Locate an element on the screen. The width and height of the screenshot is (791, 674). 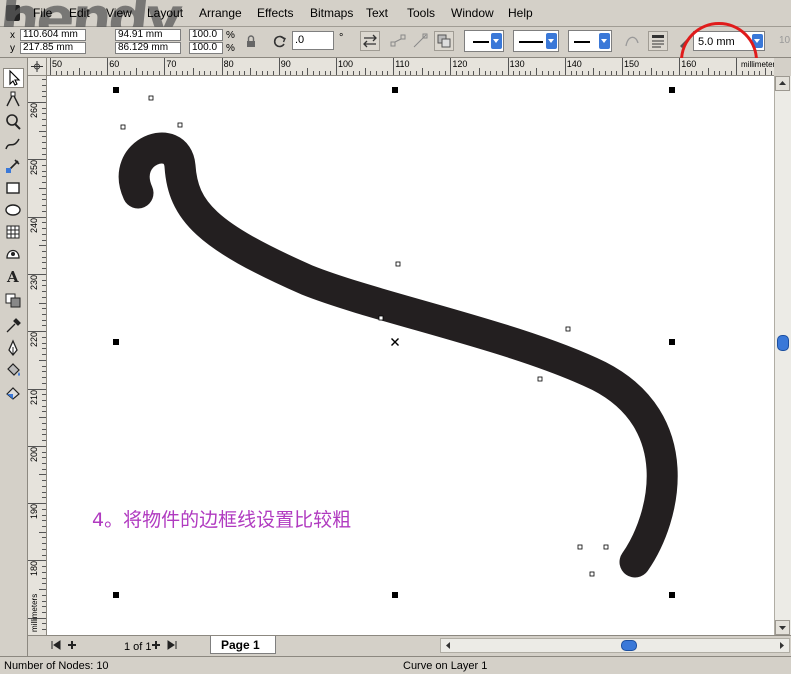
add-page-before-icon is located at coordinates (72, 646).